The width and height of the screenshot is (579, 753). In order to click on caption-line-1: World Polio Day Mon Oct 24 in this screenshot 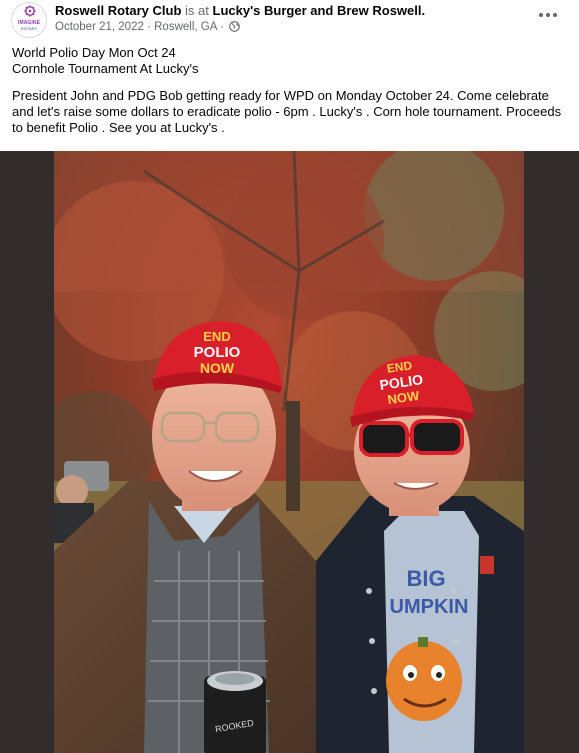, I will do `click(94, 52)`.